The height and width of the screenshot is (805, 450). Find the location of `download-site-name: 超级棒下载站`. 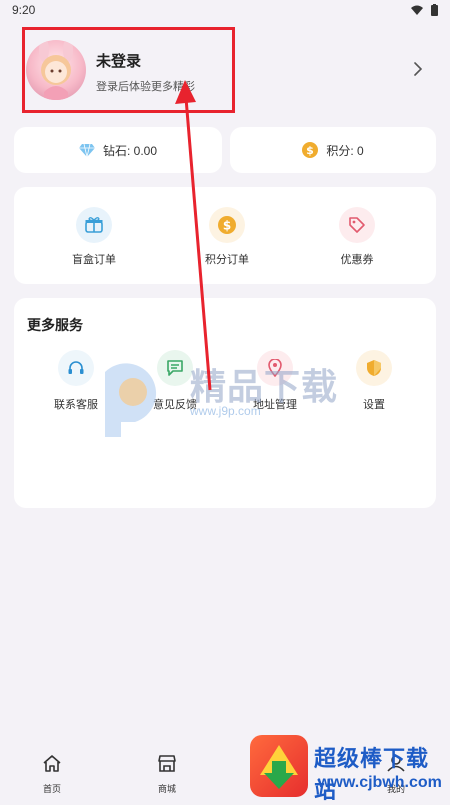

download-site-name: 超级棒下载站 is located at coordinates (372, 774).